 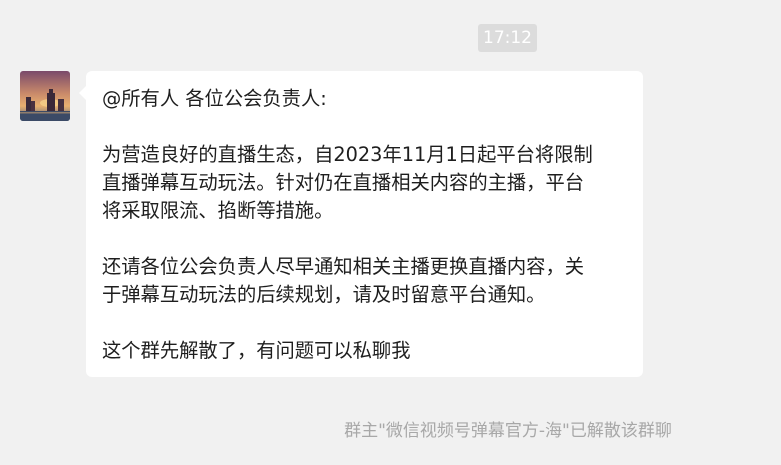 I want to click on sunset-cityscape-avatar-icon, so click(x=45, y=96).